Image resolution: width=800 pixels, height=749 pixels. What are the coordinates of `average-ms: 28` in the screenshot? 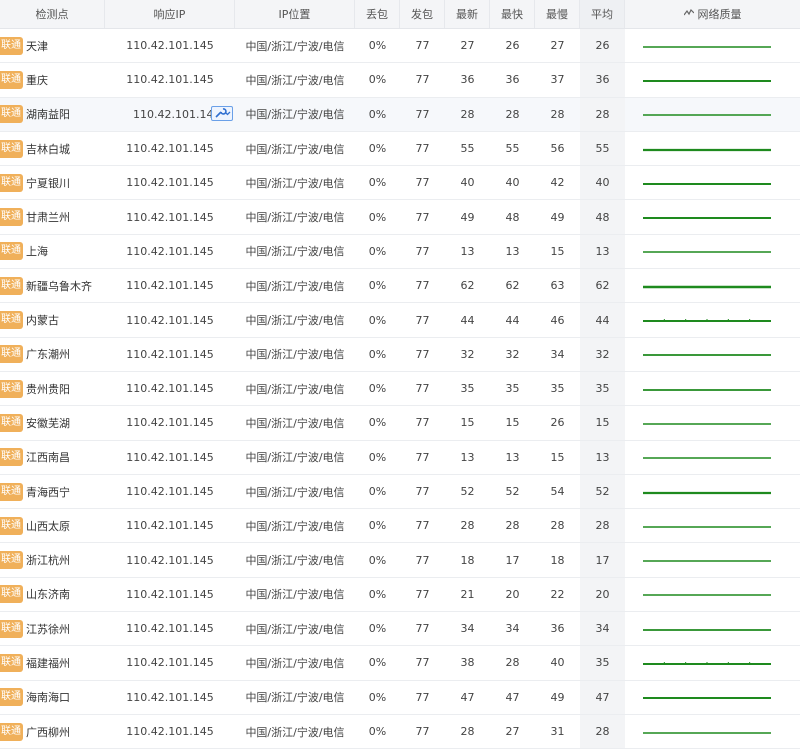 It's located at (602, 731).